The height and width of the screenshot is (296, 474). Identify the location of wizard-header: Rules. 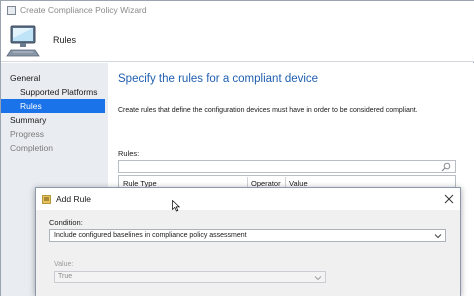
(237, 40).